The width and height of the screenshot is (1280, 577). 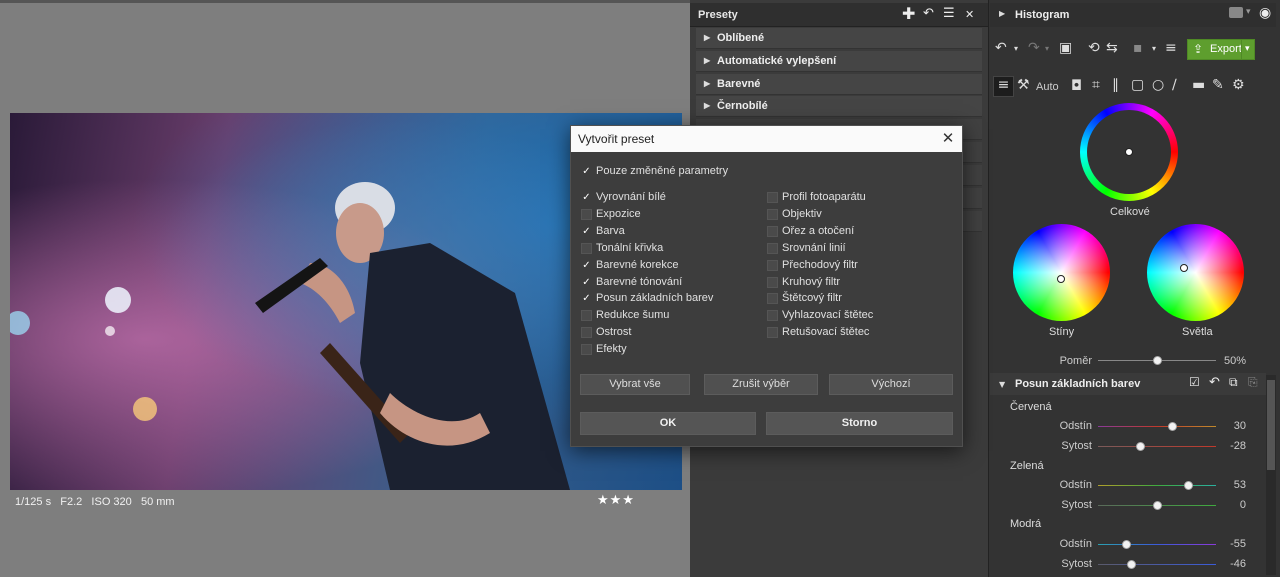 What do you see at coordinates (1236, 12) in the screenshot?
I see `histogram-mode-icon` at bounding box center [1236, 12].